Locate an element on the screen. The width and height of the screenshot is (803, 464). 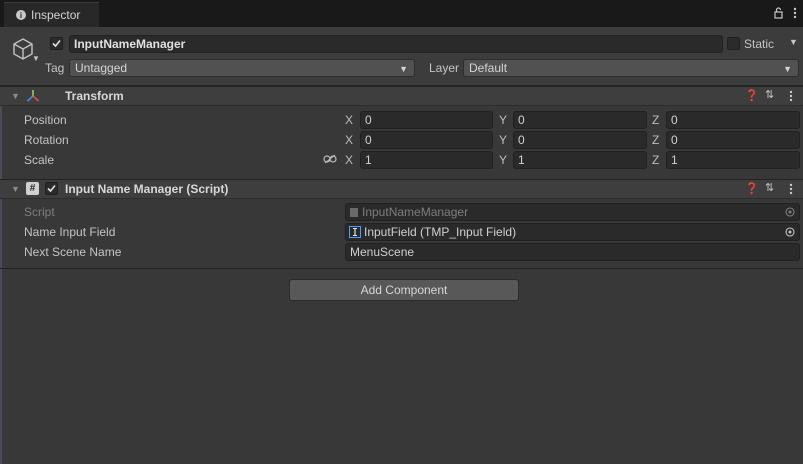
scale-label: Scale is located at coordinates (39, 160).